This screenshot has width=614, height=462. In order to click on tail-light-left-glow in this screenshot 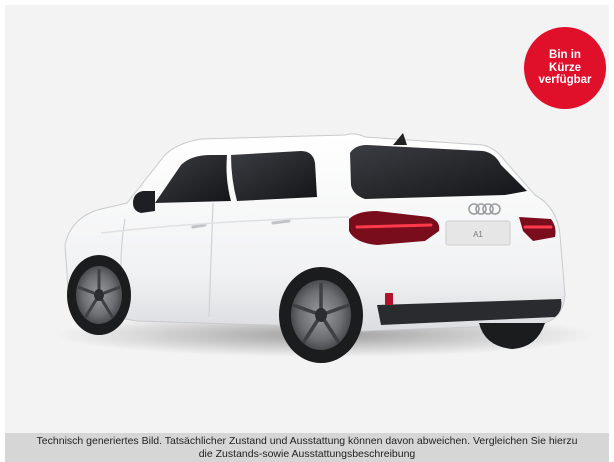, I will do `click(394, 226)`.